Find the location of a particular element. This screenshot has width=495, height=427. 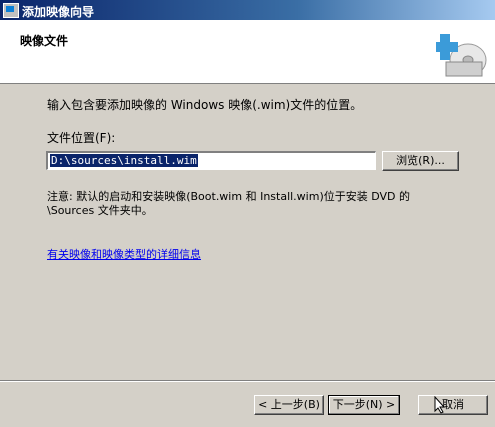

next-button: 下一步(N) > is located at coordinates (364, 405).